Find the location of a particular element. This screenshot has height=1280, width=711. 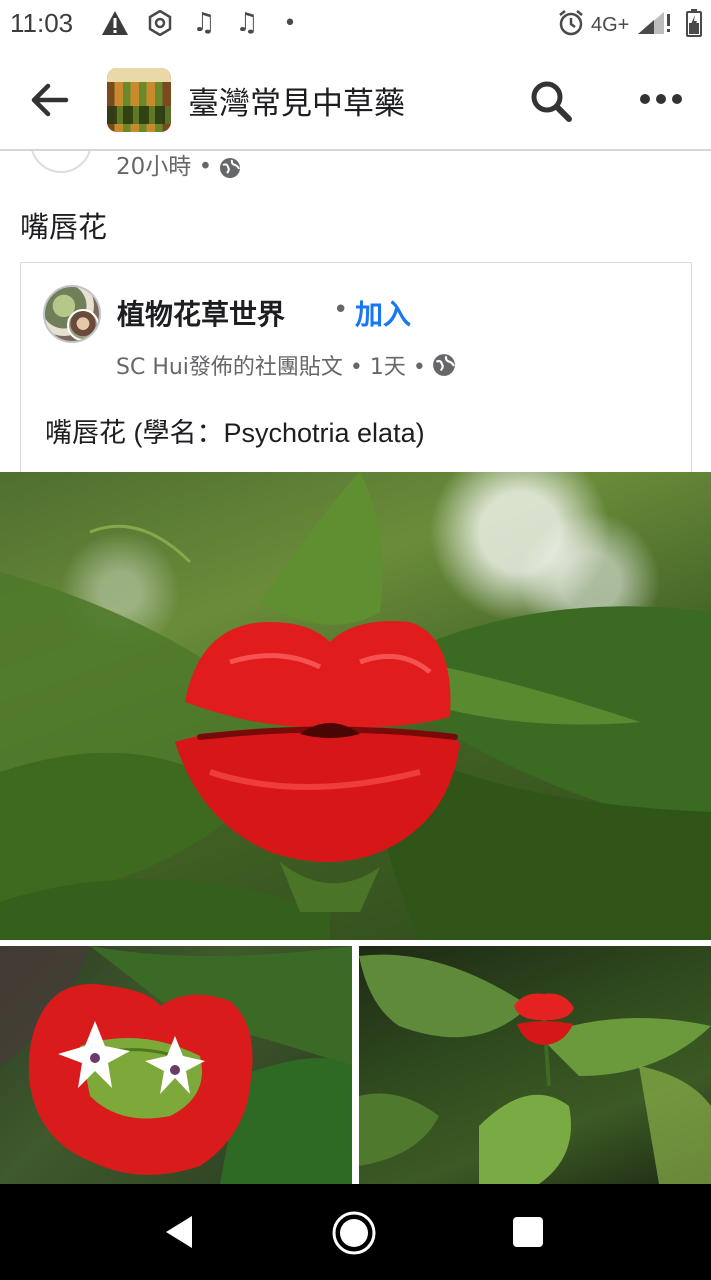

post-photo-tertiary is located at coordinates (535, 1065).